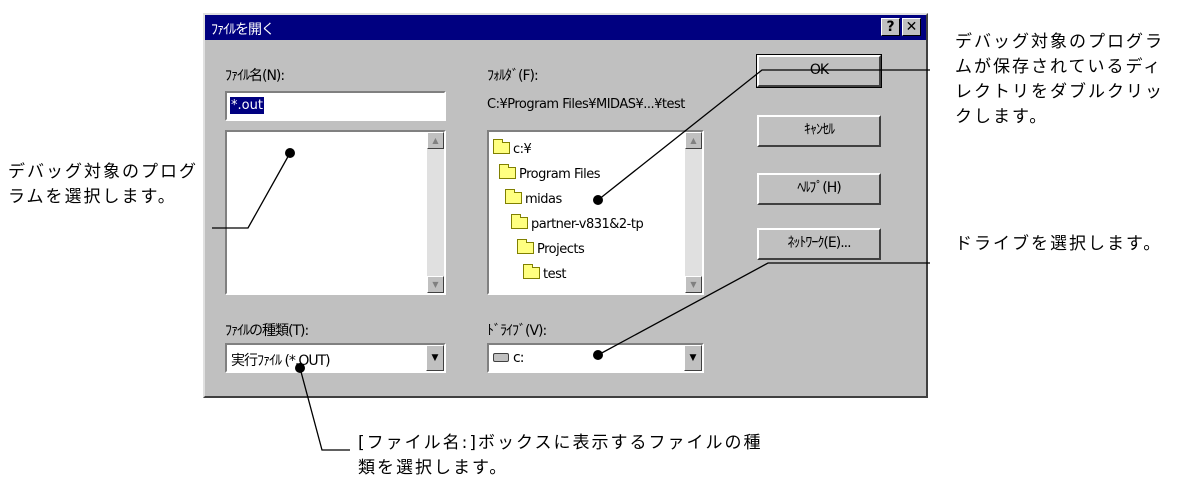 The image size is (1182, 481). Describe the element at coordinates (693, 212) in the screenshot. I see `folder-list-scrollbar: ▲ ▼` at that location.